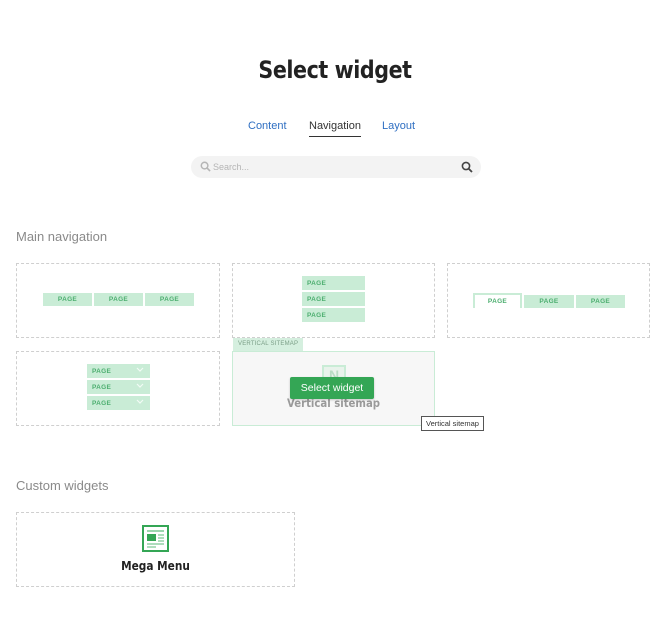  Describe the element at coordinates (267, 128) in the screenshot. I see `tab-content: Content` at that location.